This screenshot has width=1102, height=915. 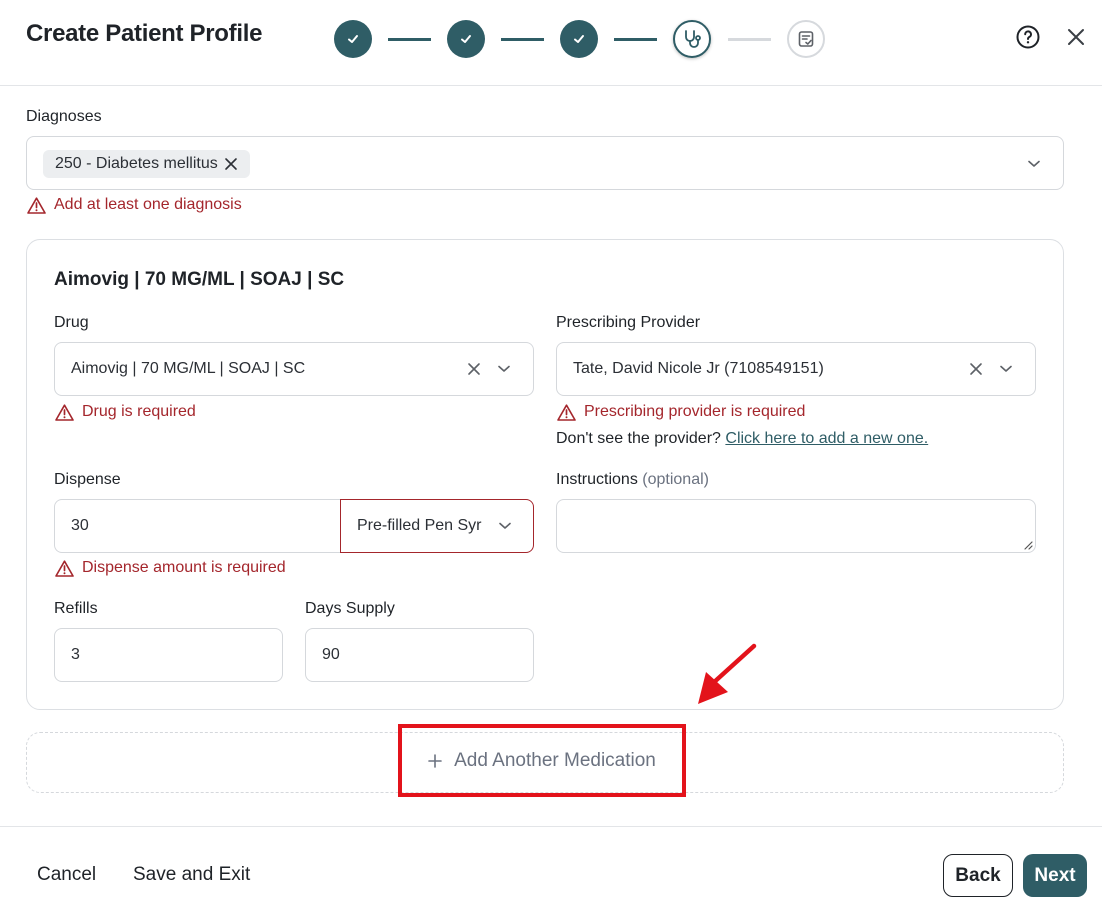 I want to click on step-4-current, so click(x=692, y=39).